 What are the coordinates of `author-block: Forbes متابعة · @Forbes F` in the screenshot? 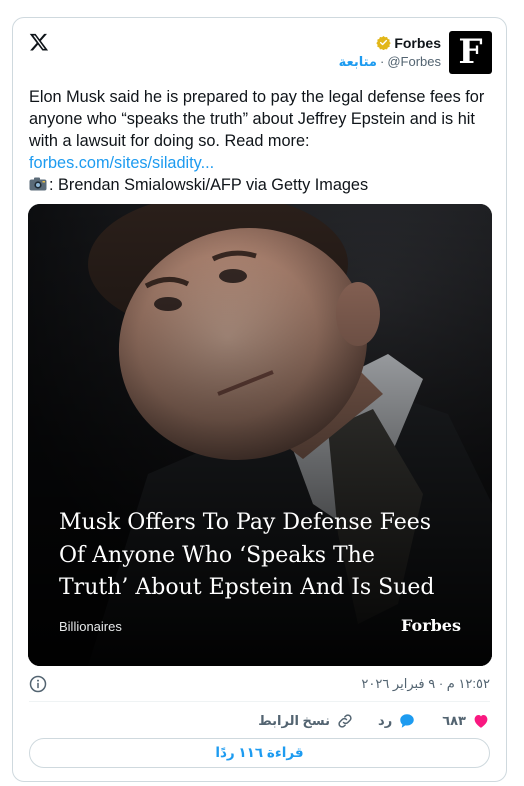 It's located at (415, 52).